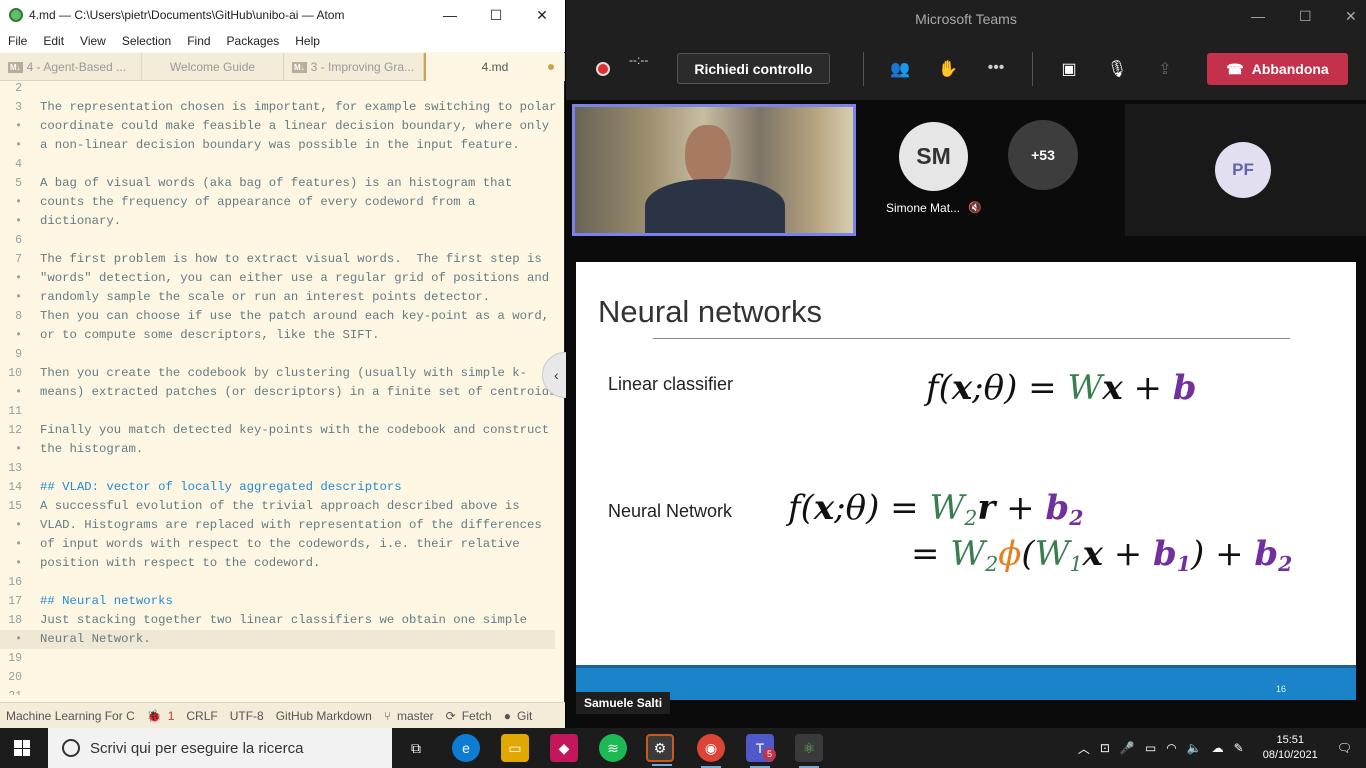  What do you see at coordinates (324, 716) in the screenshot?
I see `status-grammar: GitHub Markdown` at bounding box center [324, 716].